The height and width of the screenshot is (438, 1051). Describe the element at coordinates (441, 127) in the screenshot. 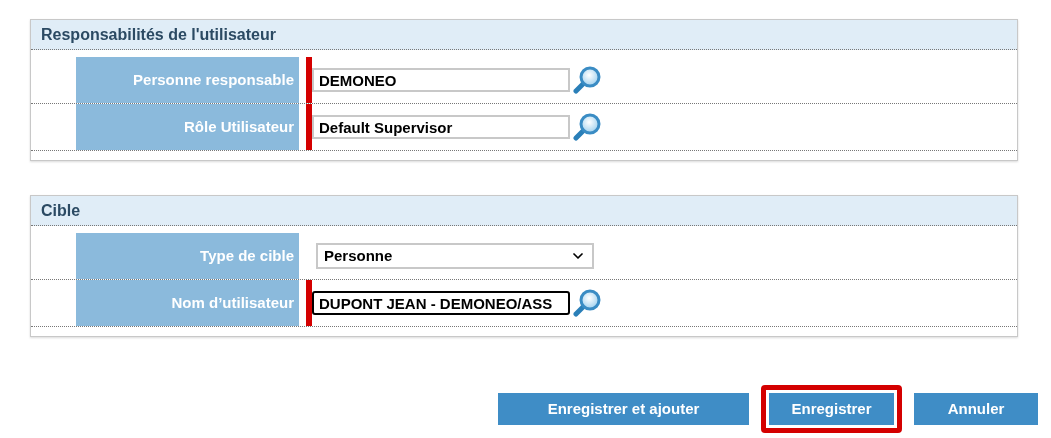

I see `lookup-field: Default Supervisor` at that location.